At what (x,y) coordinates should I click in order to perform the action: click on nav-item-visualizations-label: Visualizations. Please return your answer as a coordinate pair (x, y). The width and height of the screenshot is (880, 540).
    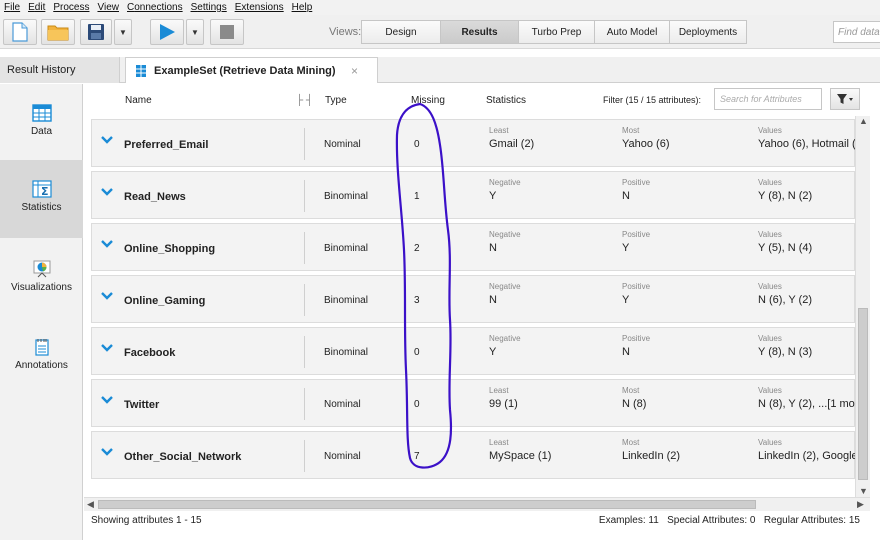
    Looking at the image, I should click on (41, 287).